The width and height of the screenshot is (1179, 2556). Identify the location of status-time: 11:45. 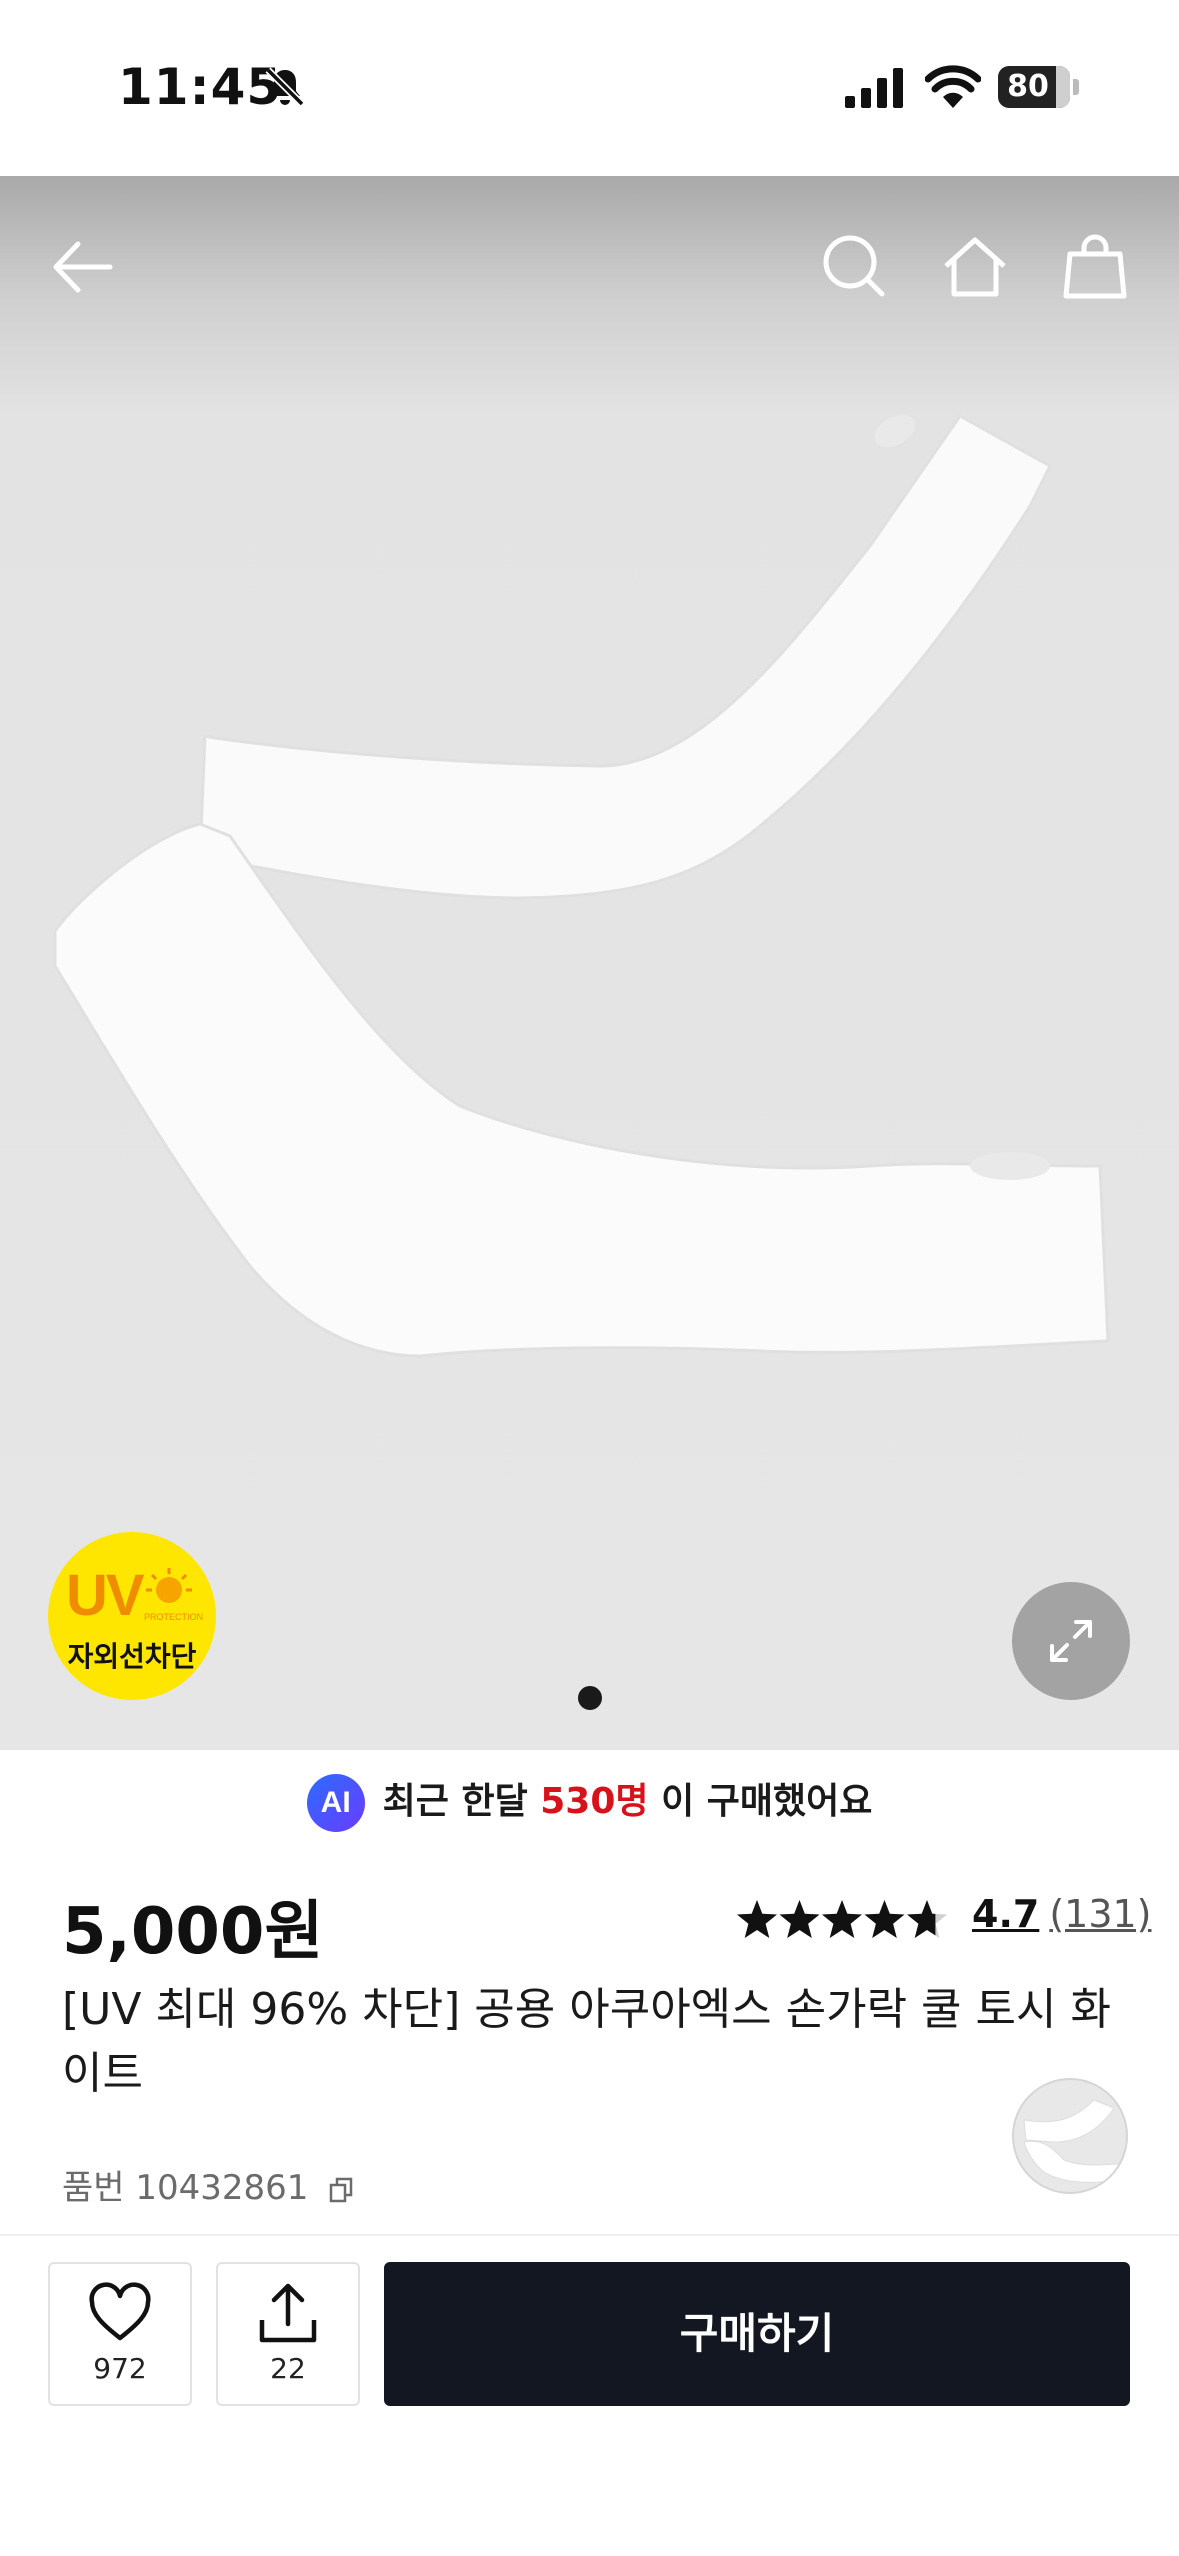
(200, 87).